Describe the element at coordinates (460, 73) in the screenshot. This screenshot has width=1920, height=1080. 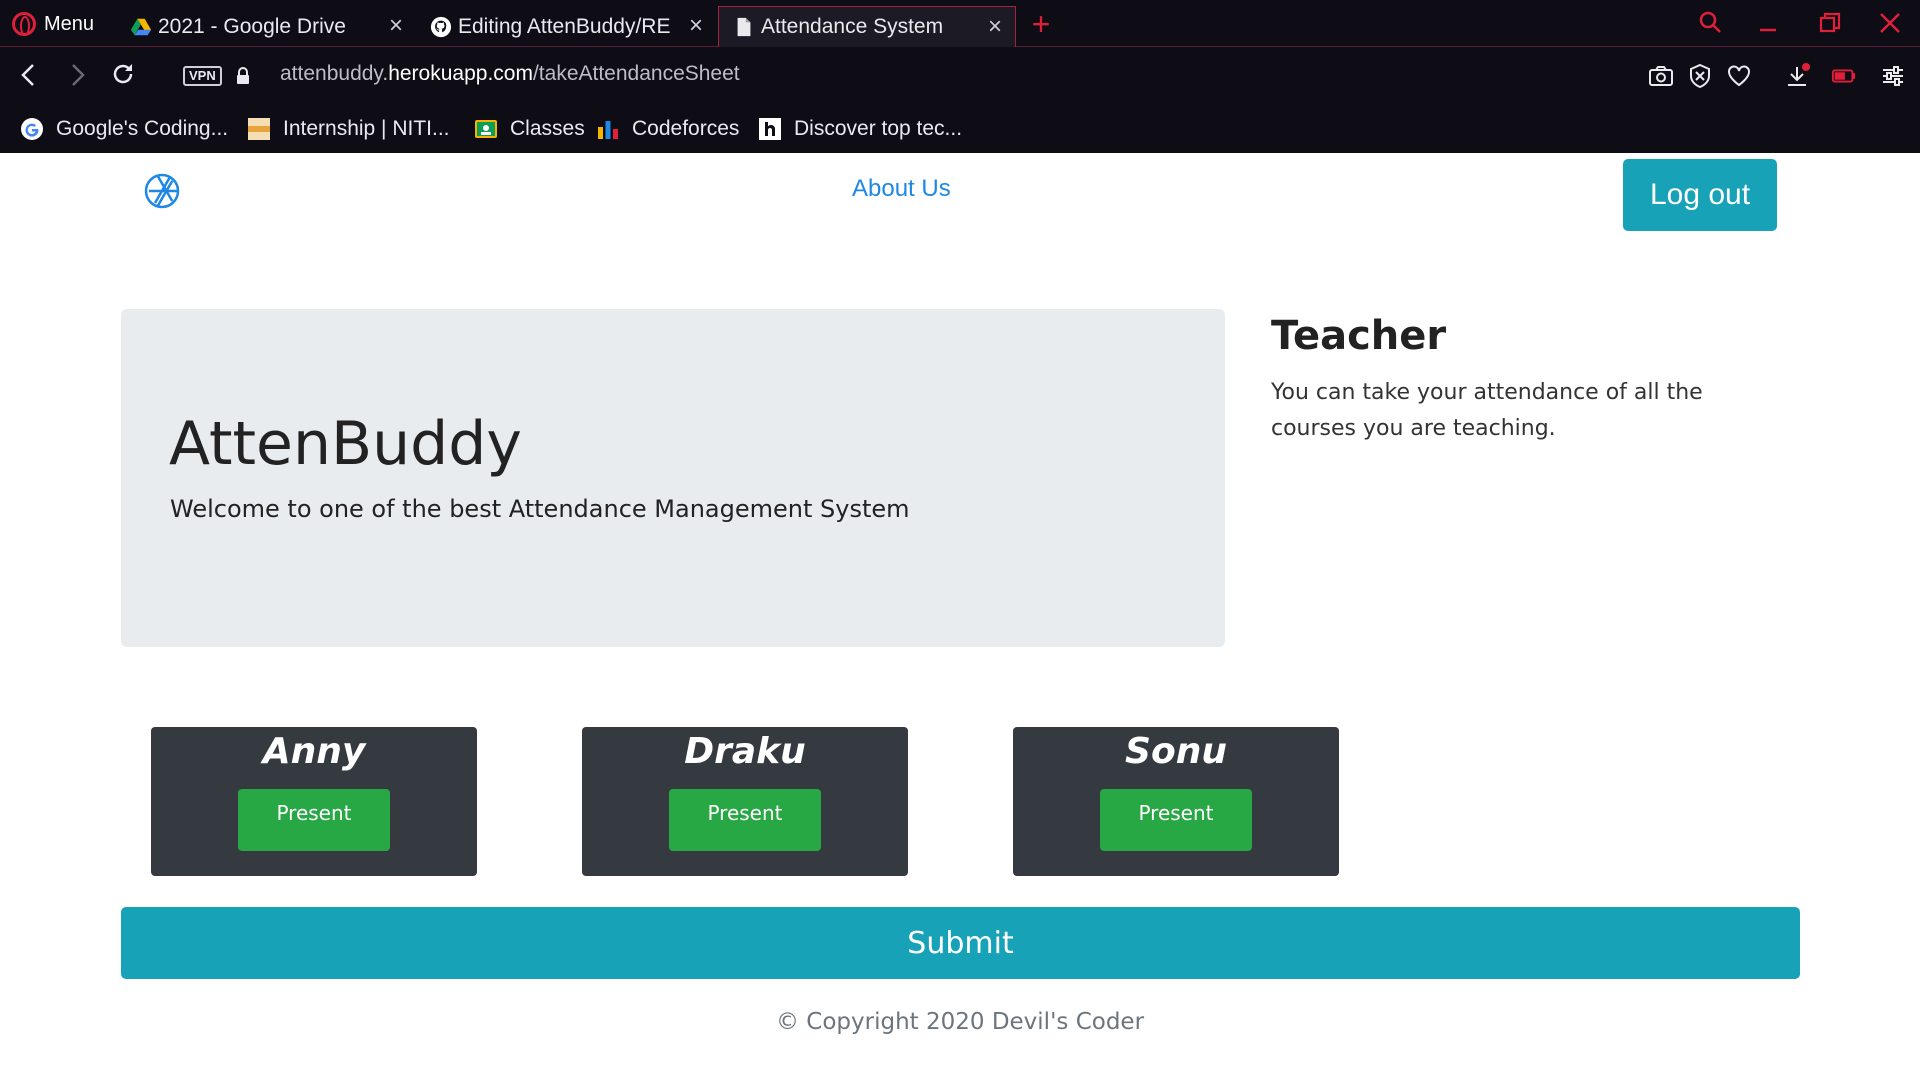
I see `url-domain: herokuapp.com` at that location.